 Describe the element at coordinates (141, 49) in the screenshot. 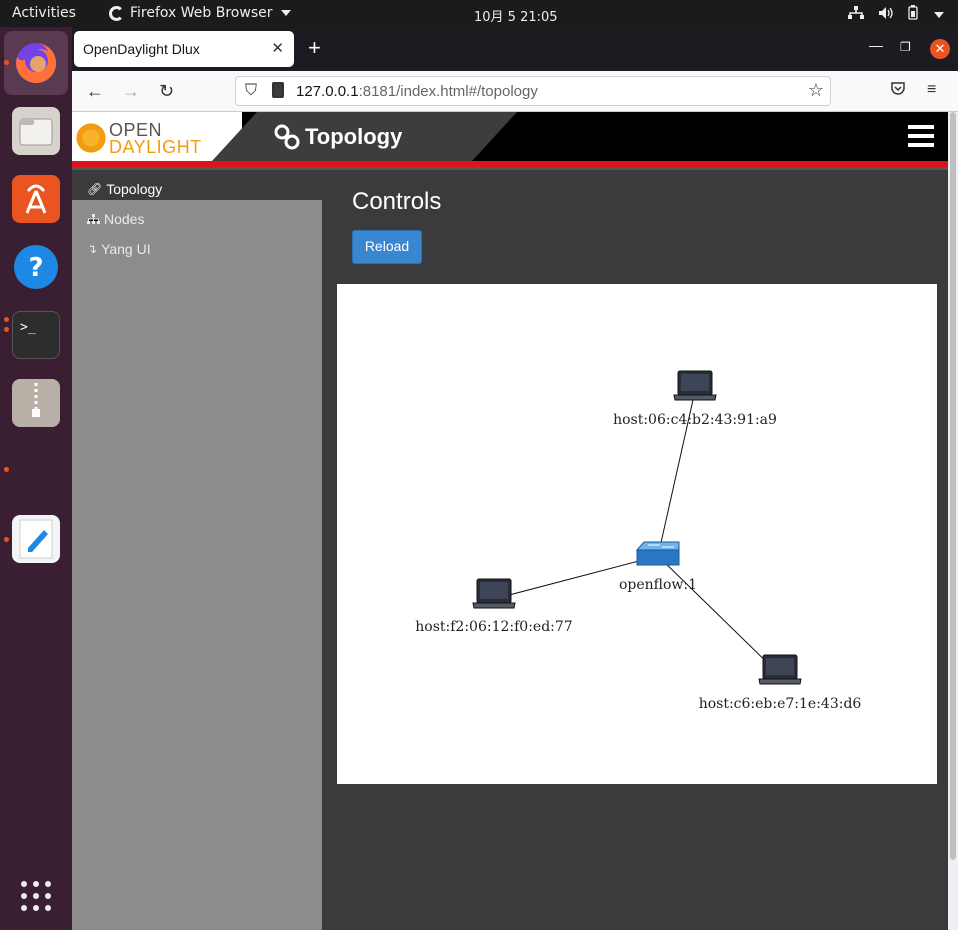

I see `tab-title: OpenDaylight Dlux` at that location.